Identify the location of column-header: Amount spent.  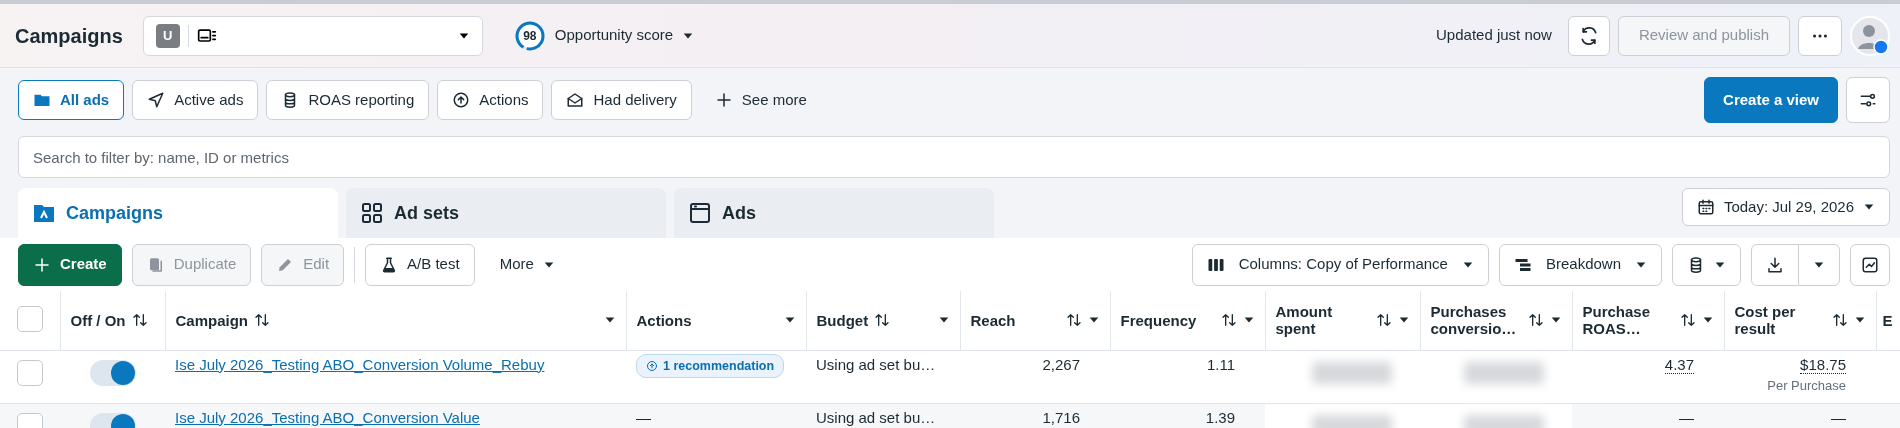
(1322, 320).